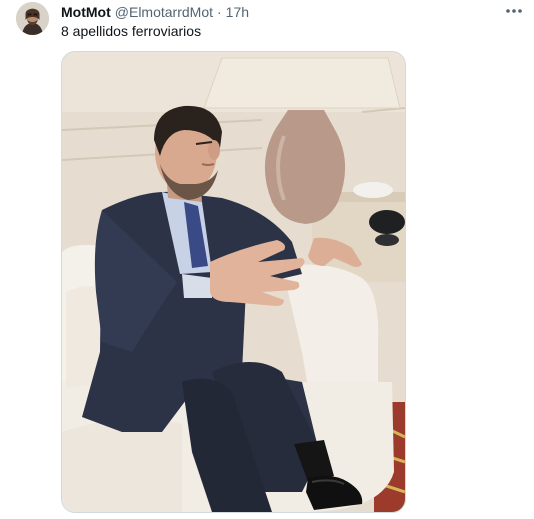 This screenshot has height=519, width=534. Describe the element at coordinates (86, 12) in the screenshot. I see `display-name: MotMot` at that location.